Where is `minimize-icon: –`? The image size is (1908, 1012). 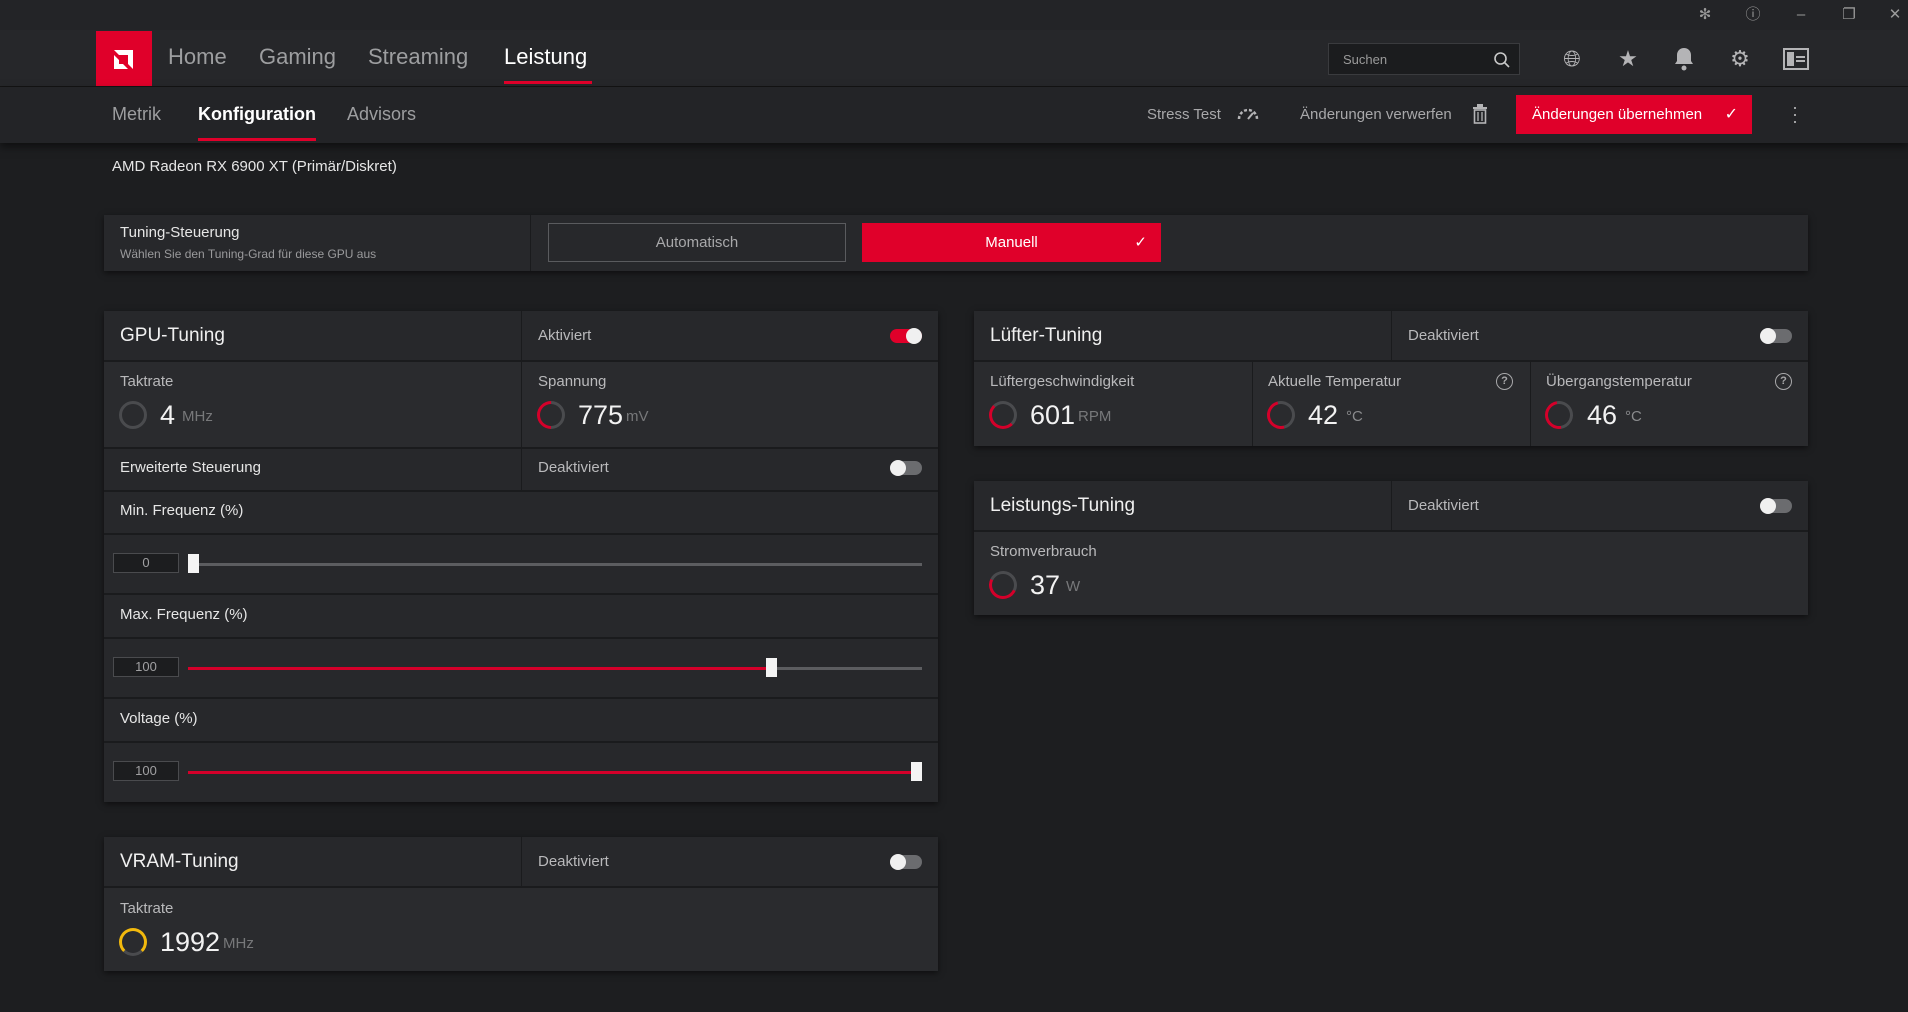 minimize-icon: – is located at coordinates (1801, 15).